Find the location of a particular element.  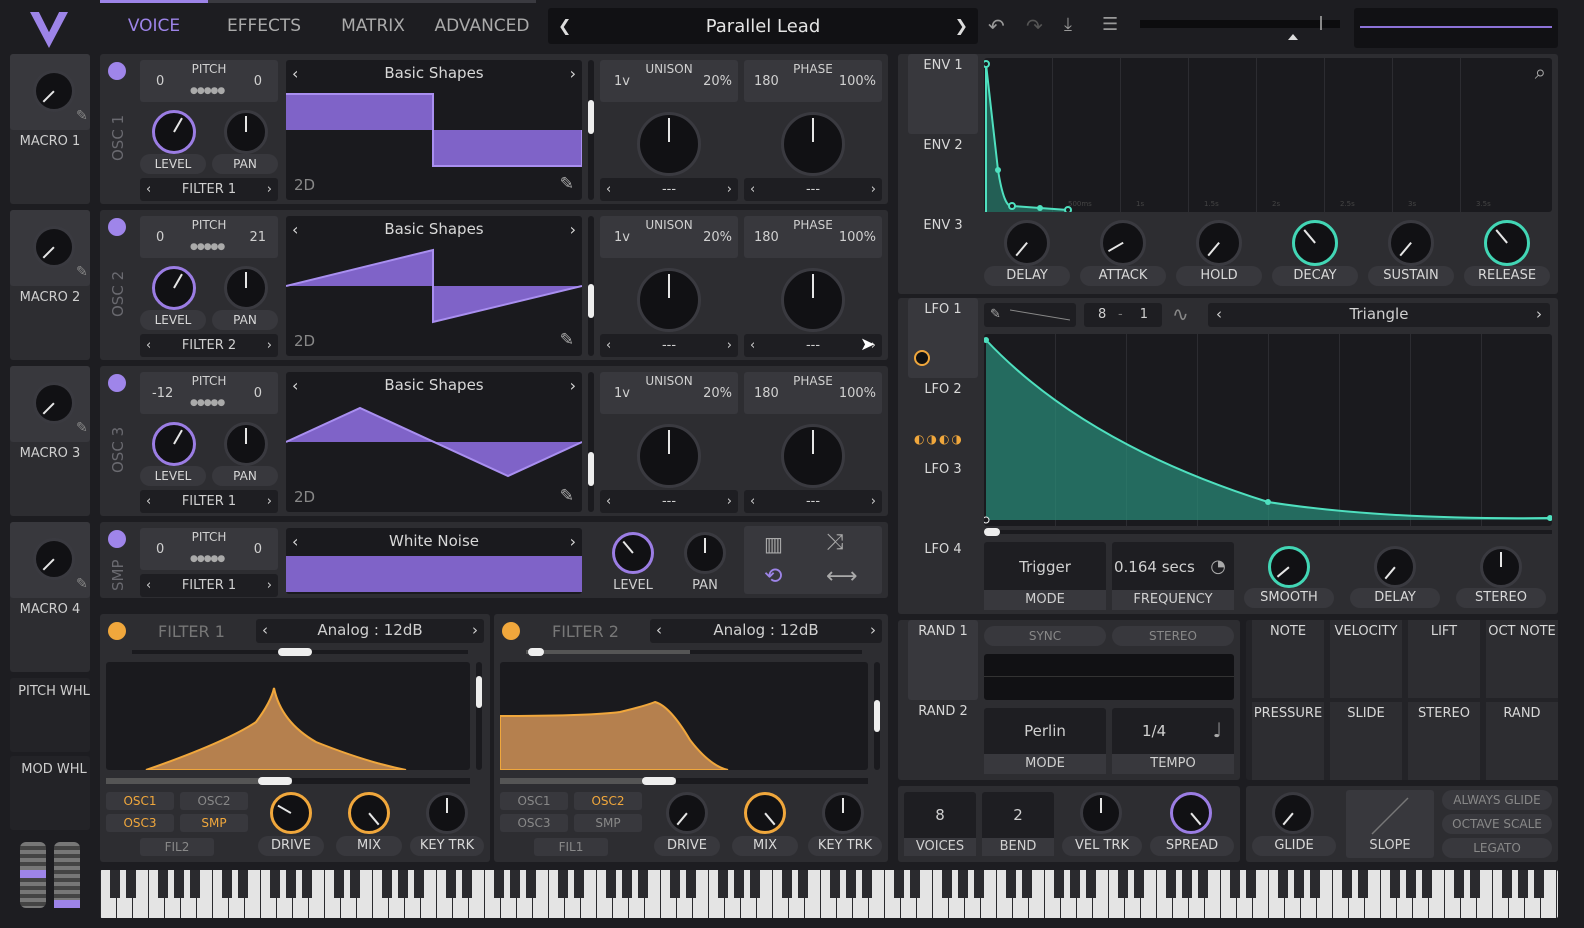

preset-selector: ❮ Parallel Lead ❯ is located at coordinates (763, 26).